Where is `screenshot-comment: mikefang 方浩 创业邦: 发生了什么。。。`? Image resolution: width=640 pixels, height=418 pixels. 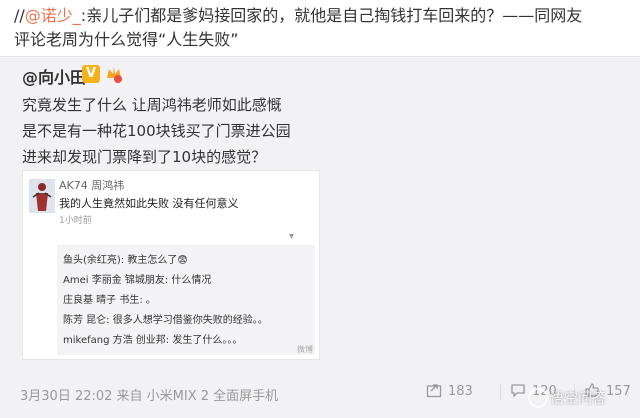
screenshot-comment: mikefang 方浩 创业邦: 发生了什么。。。 is located at coordinates (153, 340).